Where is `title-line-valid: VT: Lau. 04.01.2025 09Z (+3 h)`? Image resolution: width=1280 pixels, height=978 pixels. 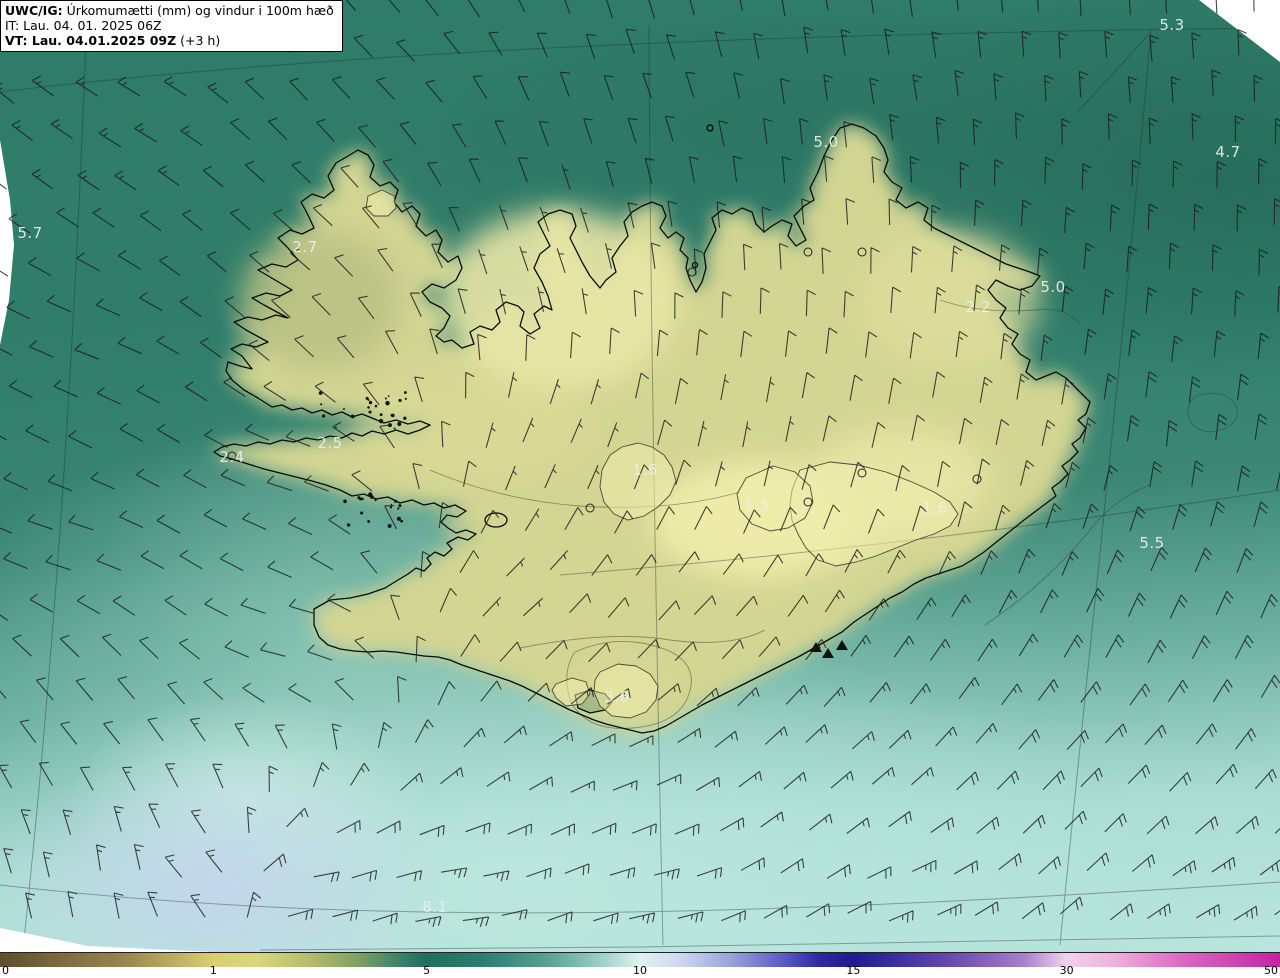 title-line-valid: VT: Lau. 04.01.2025 09Z (+3 h) is located at coordinates (113, 40).